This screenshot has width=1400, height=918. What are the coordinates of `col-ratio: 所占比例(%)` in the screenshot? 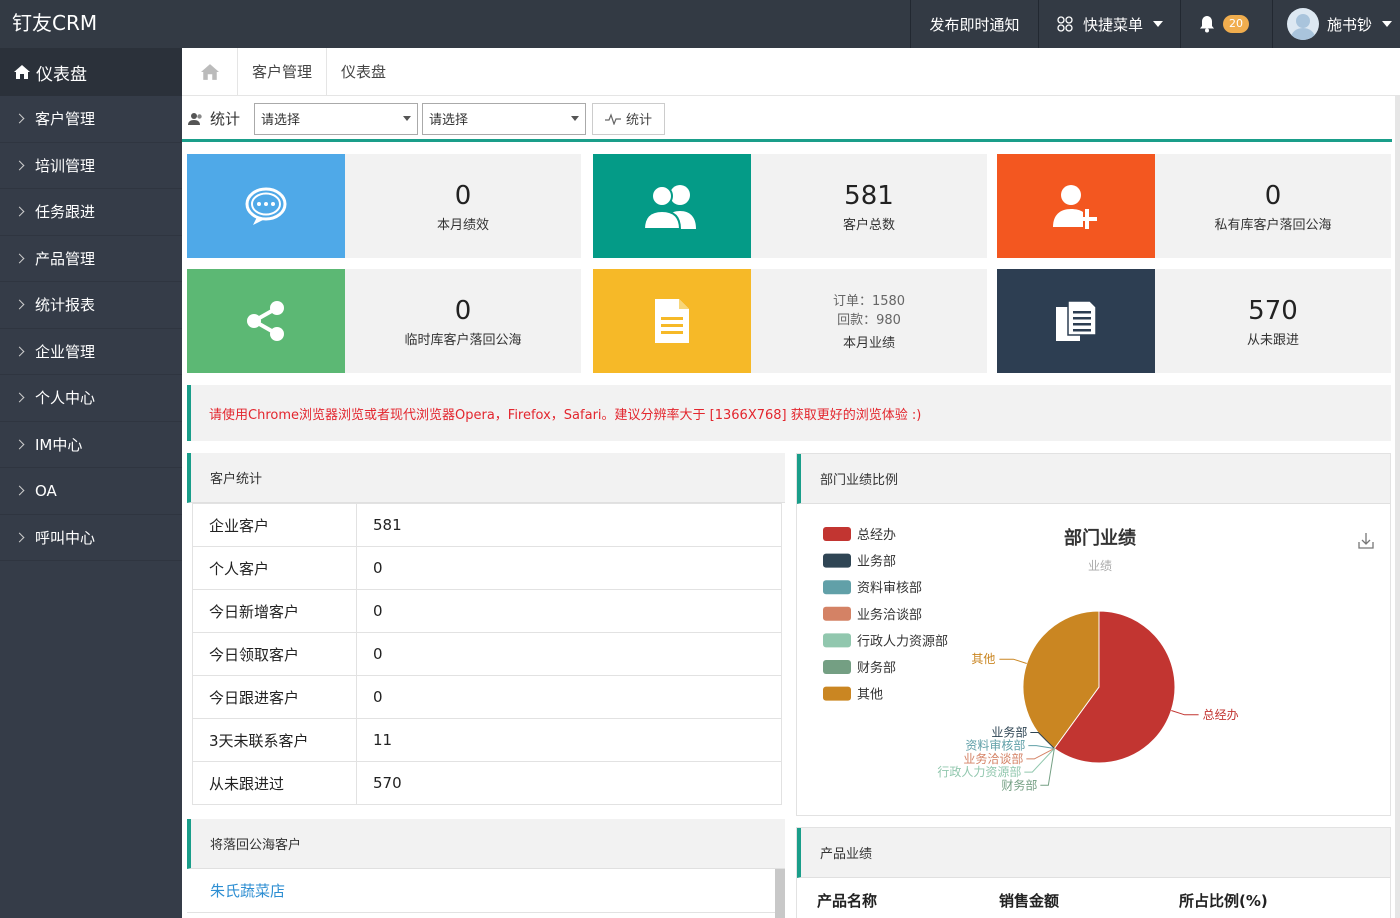 It's located at (1223, 900).